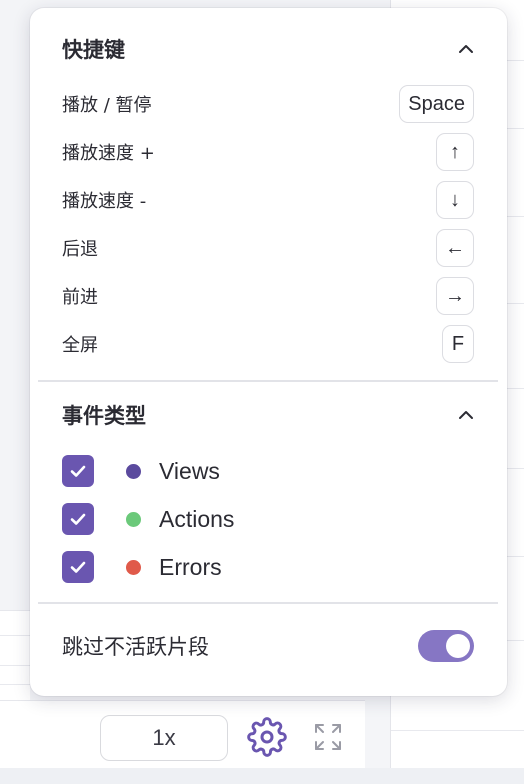  I want to click on key-arrow-up: ↑, so click(455, 152).